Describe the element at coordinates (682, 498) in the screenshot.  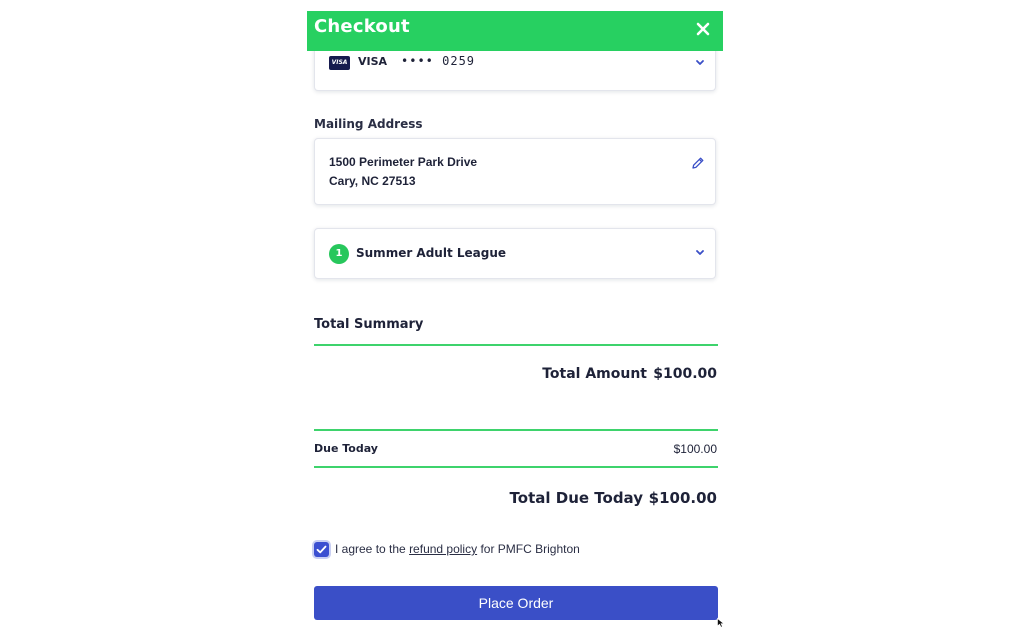
I see `total-due-today-value: $100.00` at that location.